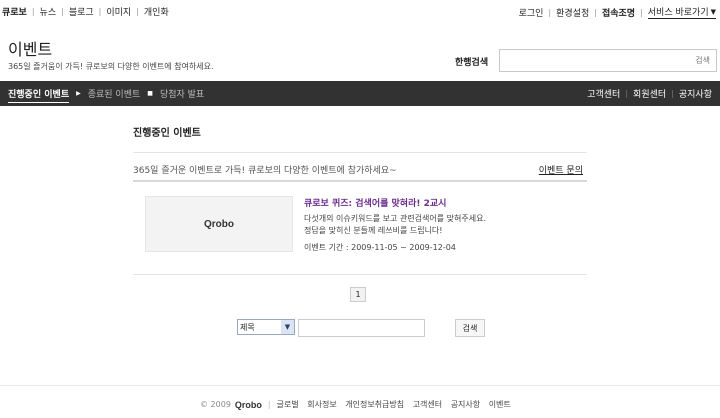 The height and width of the screenshot is (418, 720). Describe the element at coordinates (375, 202) in the screenshot. I see `event-title-link: 큐로보 퀴즈: 검색어를 맞혀라! 2교시` at that location.